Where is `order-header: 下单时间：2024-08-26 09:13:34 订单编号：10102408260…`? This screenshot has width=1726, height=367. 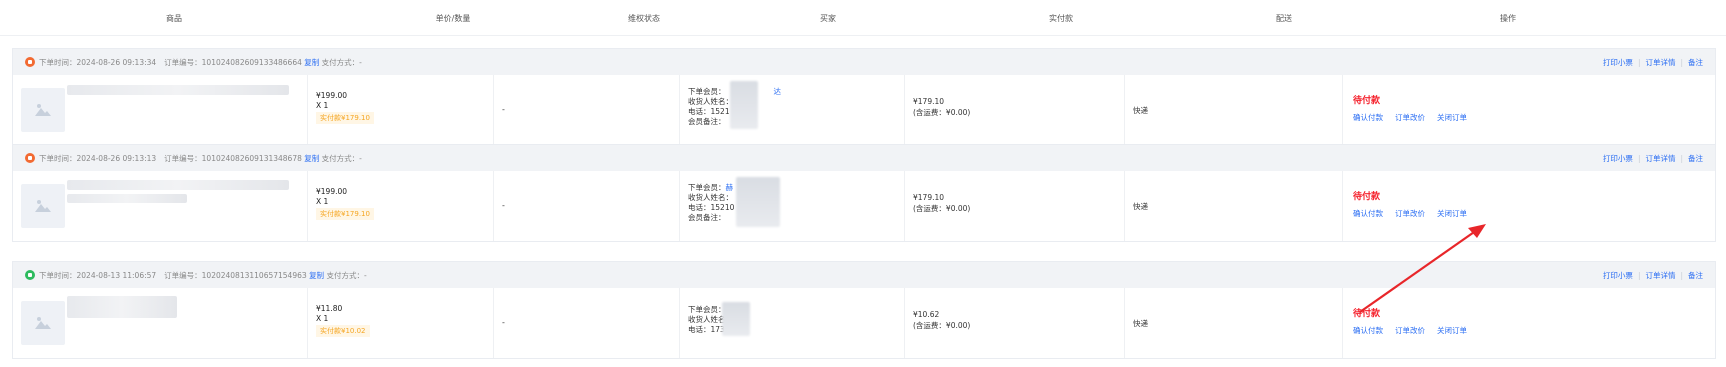 order-header: 下单时间：2024-08-26 09:13:34 订单编号：10102408260… is located at coordinates (864, 62).